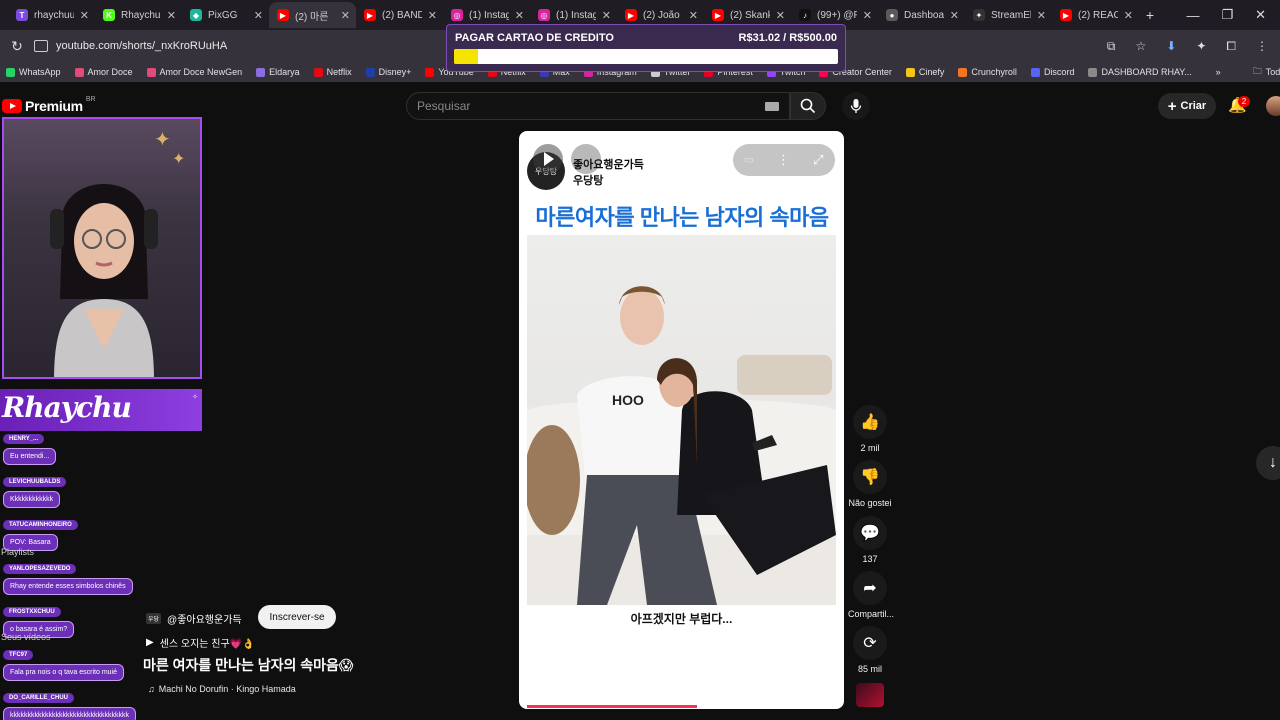  Describe the element at coordinates (628, 400) in the screenshot. I see `svg-text: HOO` at that location.